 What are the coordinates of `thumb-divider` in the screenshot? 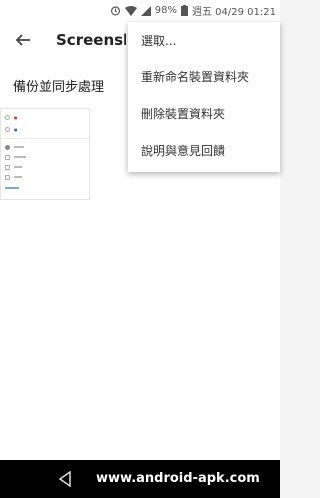 It's located at (46, 138).